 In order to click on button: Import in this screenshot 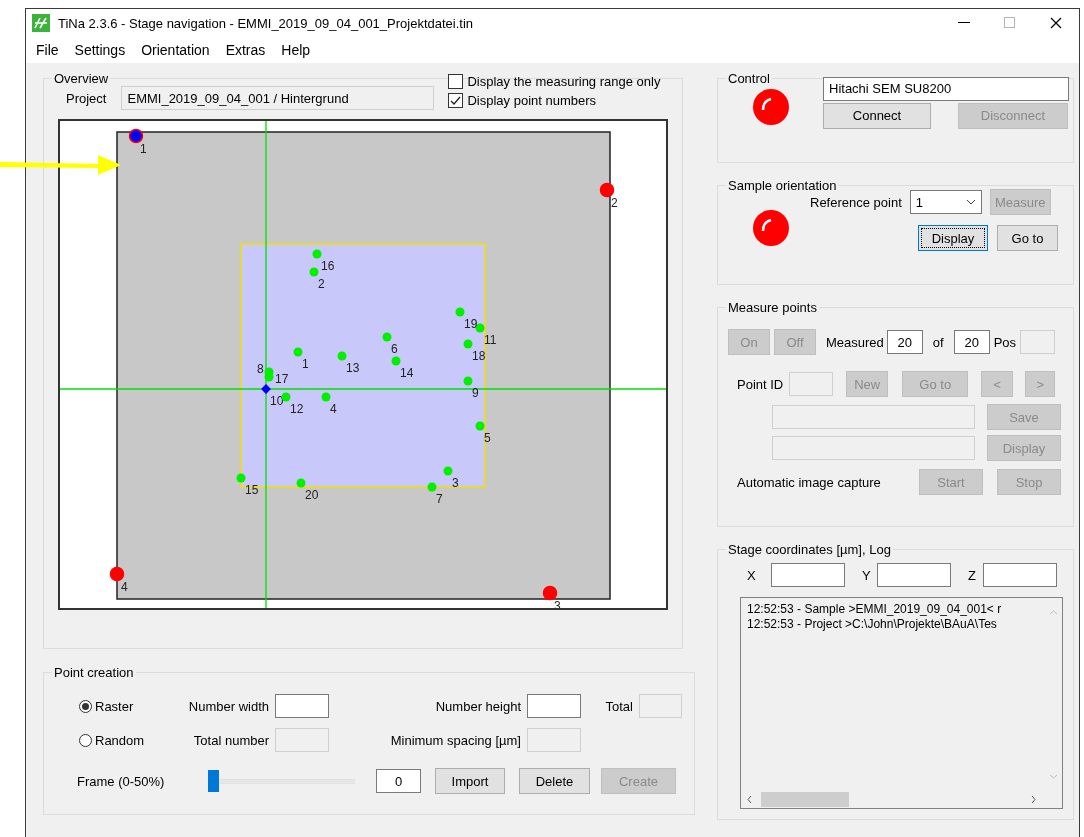, I will do `click(470, 781)`.